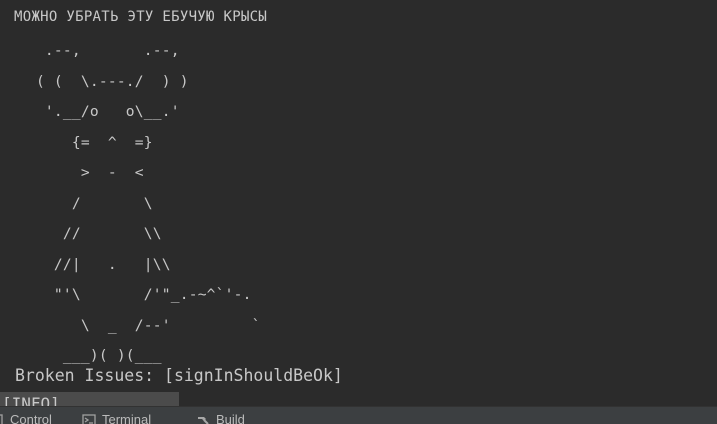  What do you see at coordinates (130, 325) in the screenshot?
I see `ascii-art-line: \ _ /--' `` at bounding box center [130, 325].